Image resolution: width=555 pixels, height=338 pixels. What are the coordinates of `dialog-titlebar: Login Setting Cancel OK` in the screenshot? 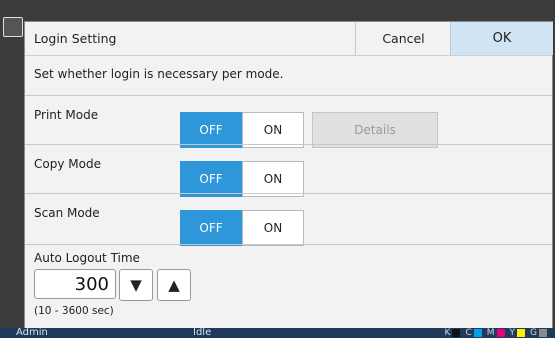 It's located at (289, 39).